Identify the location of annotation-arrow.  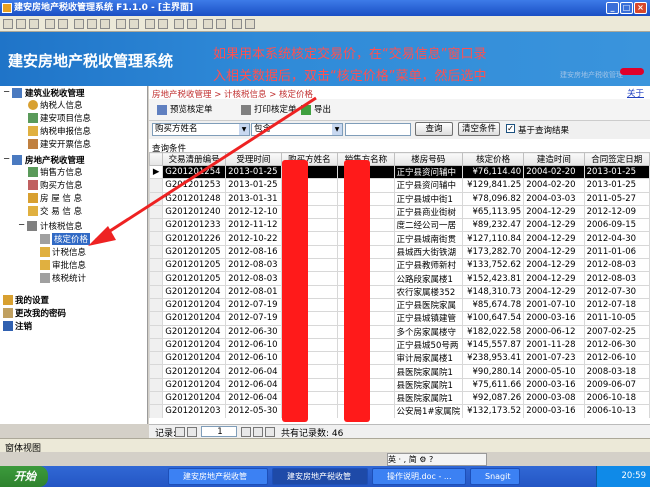
(202, 171).